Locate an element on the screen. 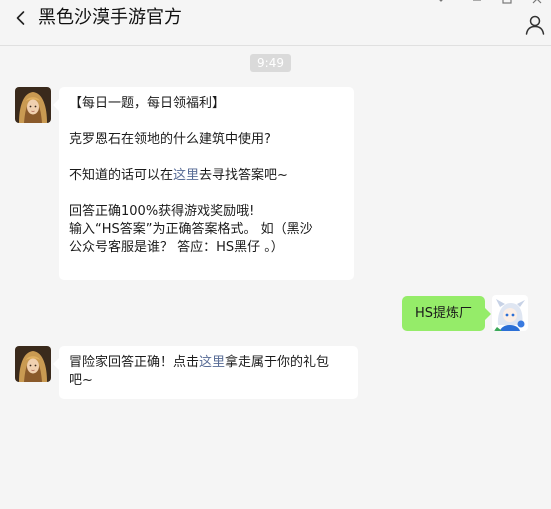 Image resolution: width=551 pixels, height=509 pixels. window-controls is located at coordinates (490, 2).